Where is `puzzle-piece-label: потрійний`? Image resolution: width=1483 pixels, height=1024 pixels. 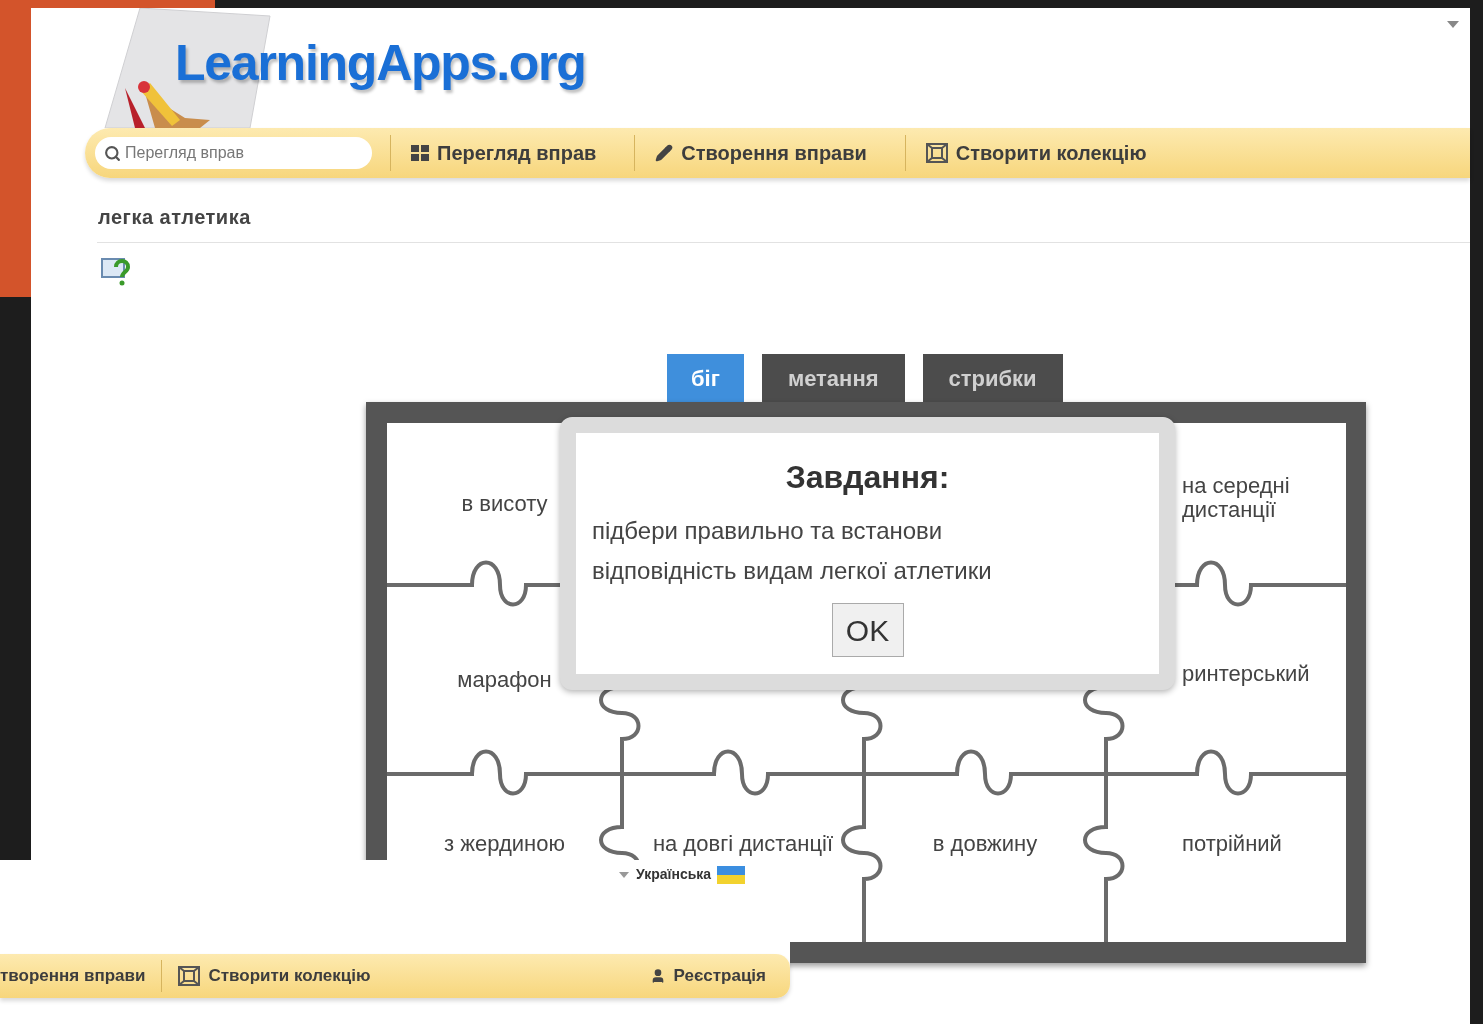 puzzle-piece-label: потрійний is located at coordinates (1232, 844).